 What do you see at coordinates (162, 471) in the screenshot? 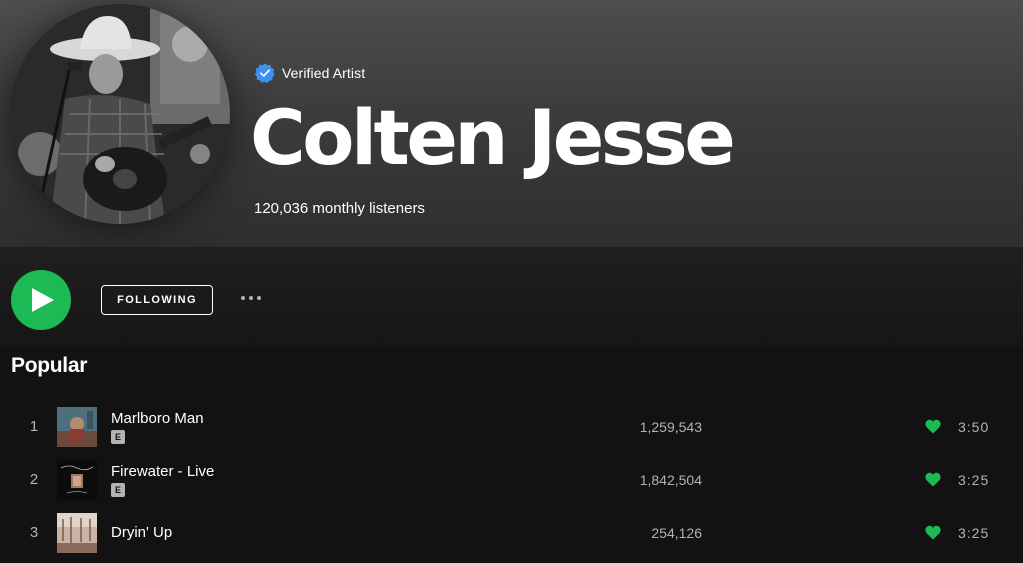
I see `track-title: Firewater - Live` at bounding box center [162, 471].